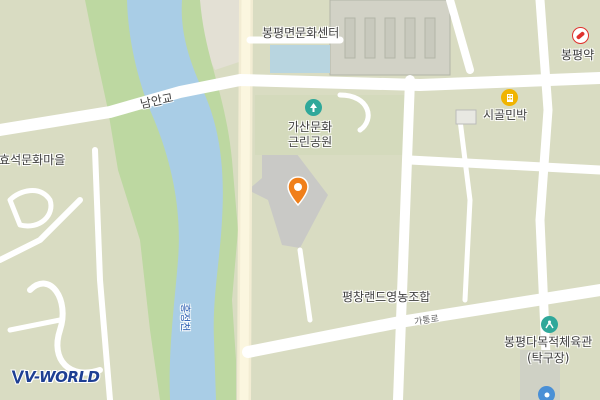  I want to click on building-icon, so click(509, 97).